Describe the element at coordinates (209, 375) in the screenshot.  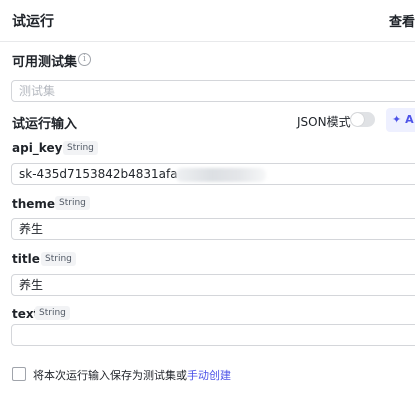
I see `manual-create-link: 手动创建` at that location.